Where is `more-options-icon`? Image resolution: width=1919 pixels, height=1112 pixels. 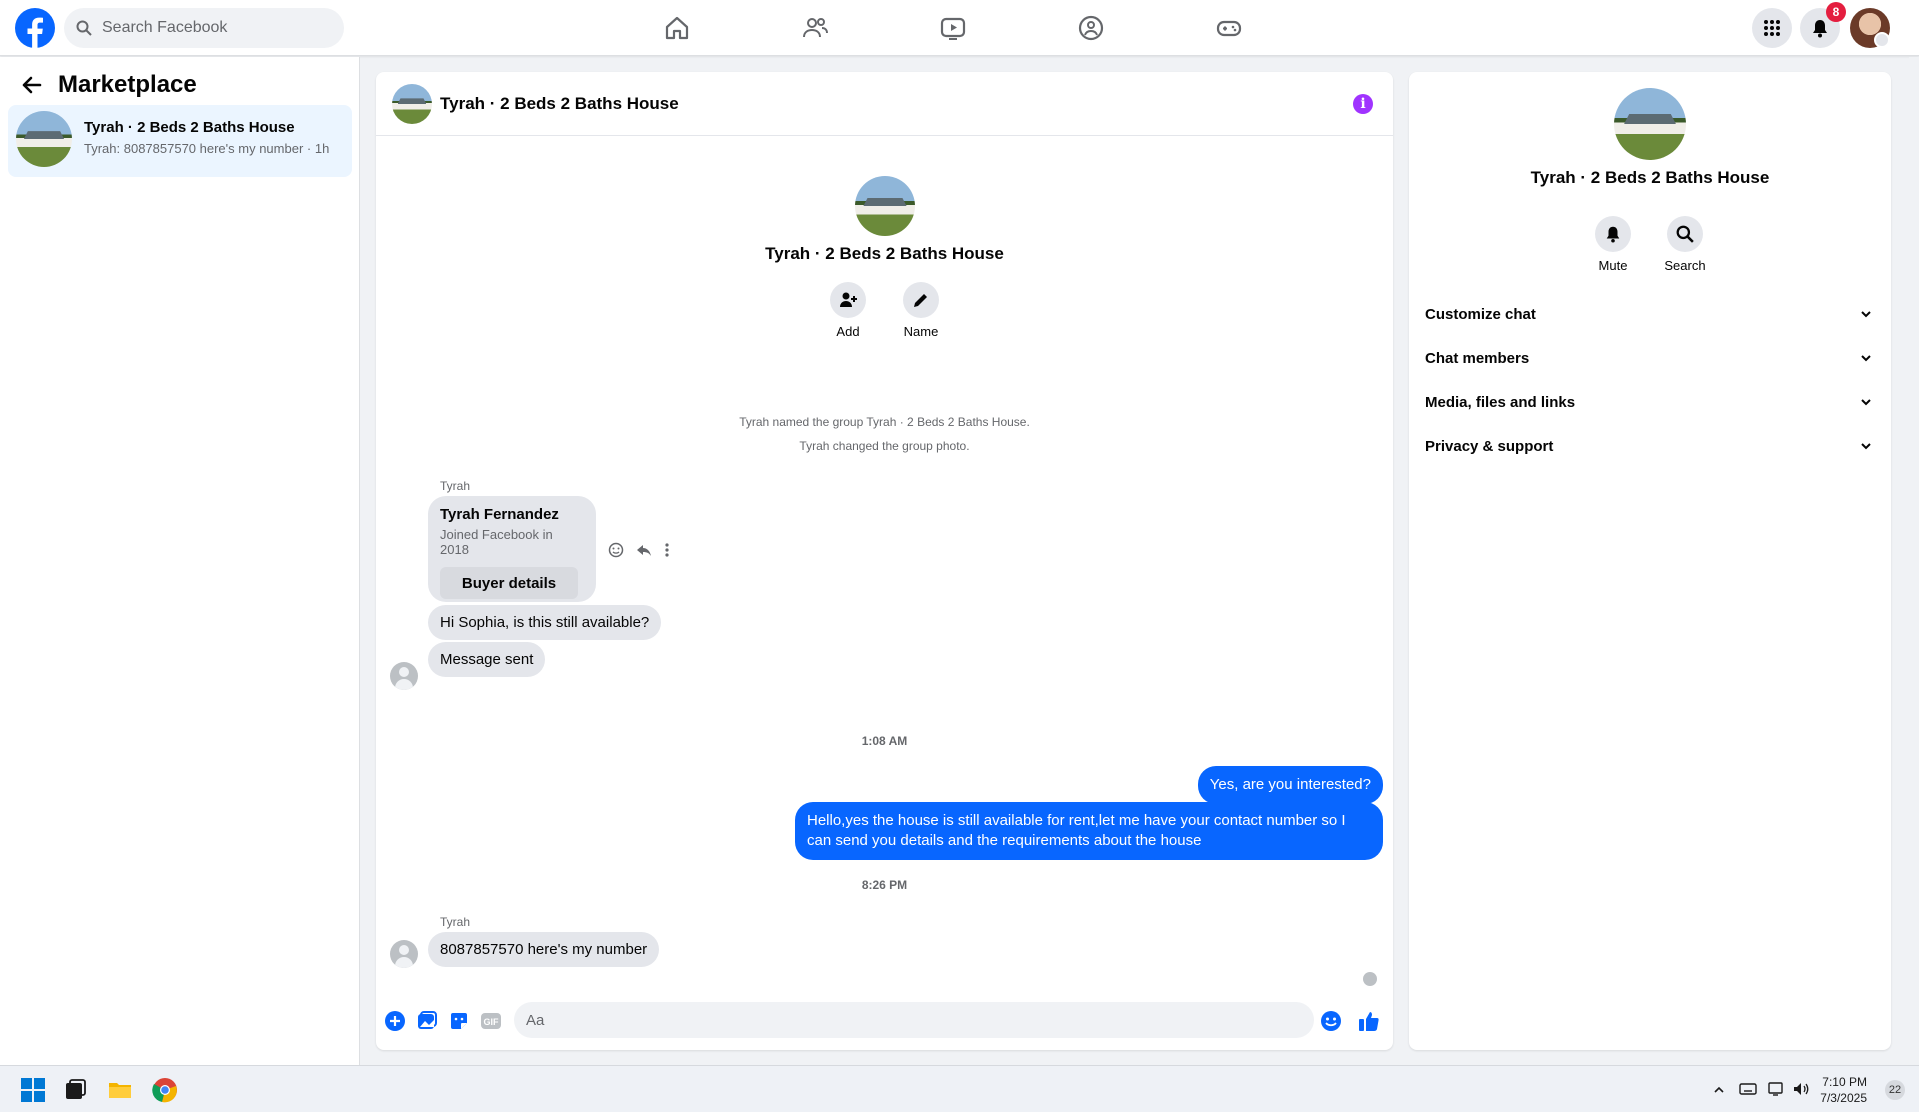
more-options-icon is located at coordinates (667, 550).